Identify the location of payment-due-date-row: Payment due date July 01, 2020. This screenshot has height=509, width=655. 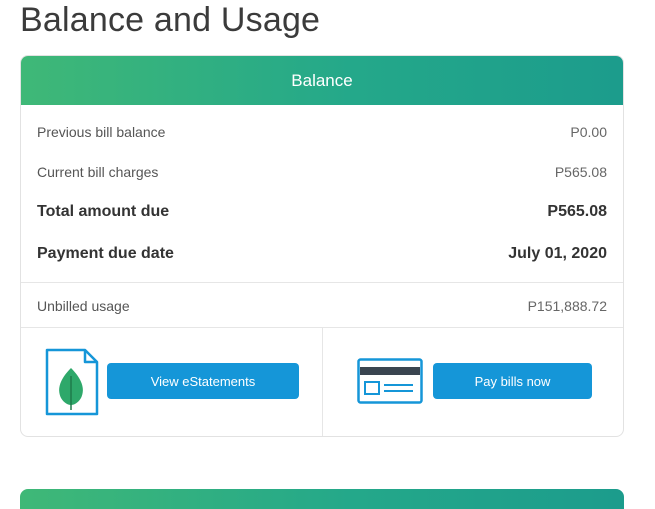
(322, 254).